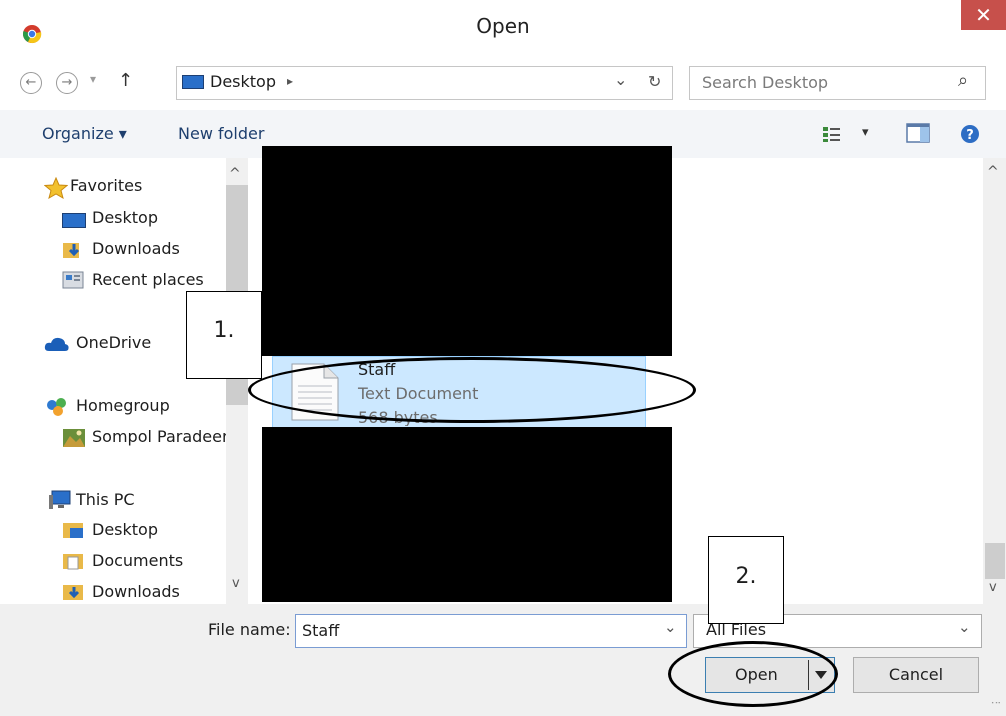  What do you see at coordinates (137, 561) in the screenshot?
I see `nav-this-pc-documents: Documents` at bounding box center [137, 561].